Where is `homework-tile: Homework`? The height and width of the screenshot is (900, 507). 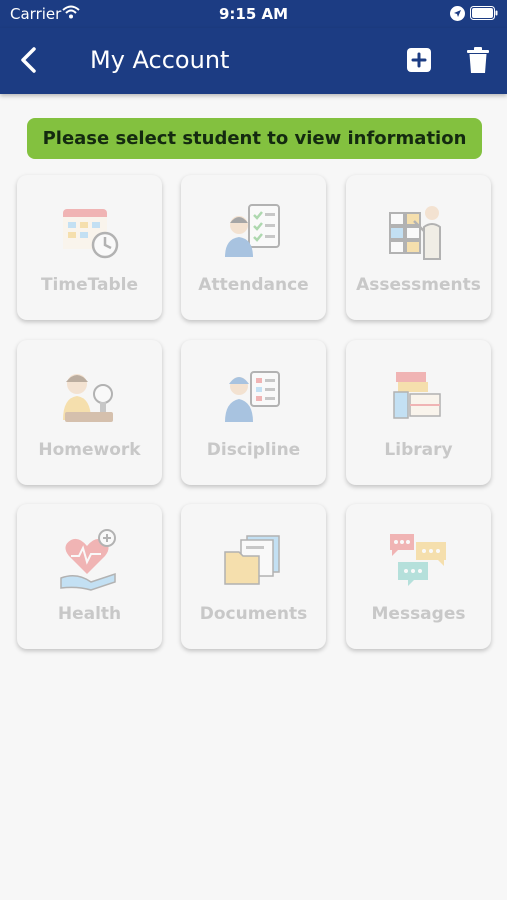
homework-tile: Homework is located at coordinates (89, 412).